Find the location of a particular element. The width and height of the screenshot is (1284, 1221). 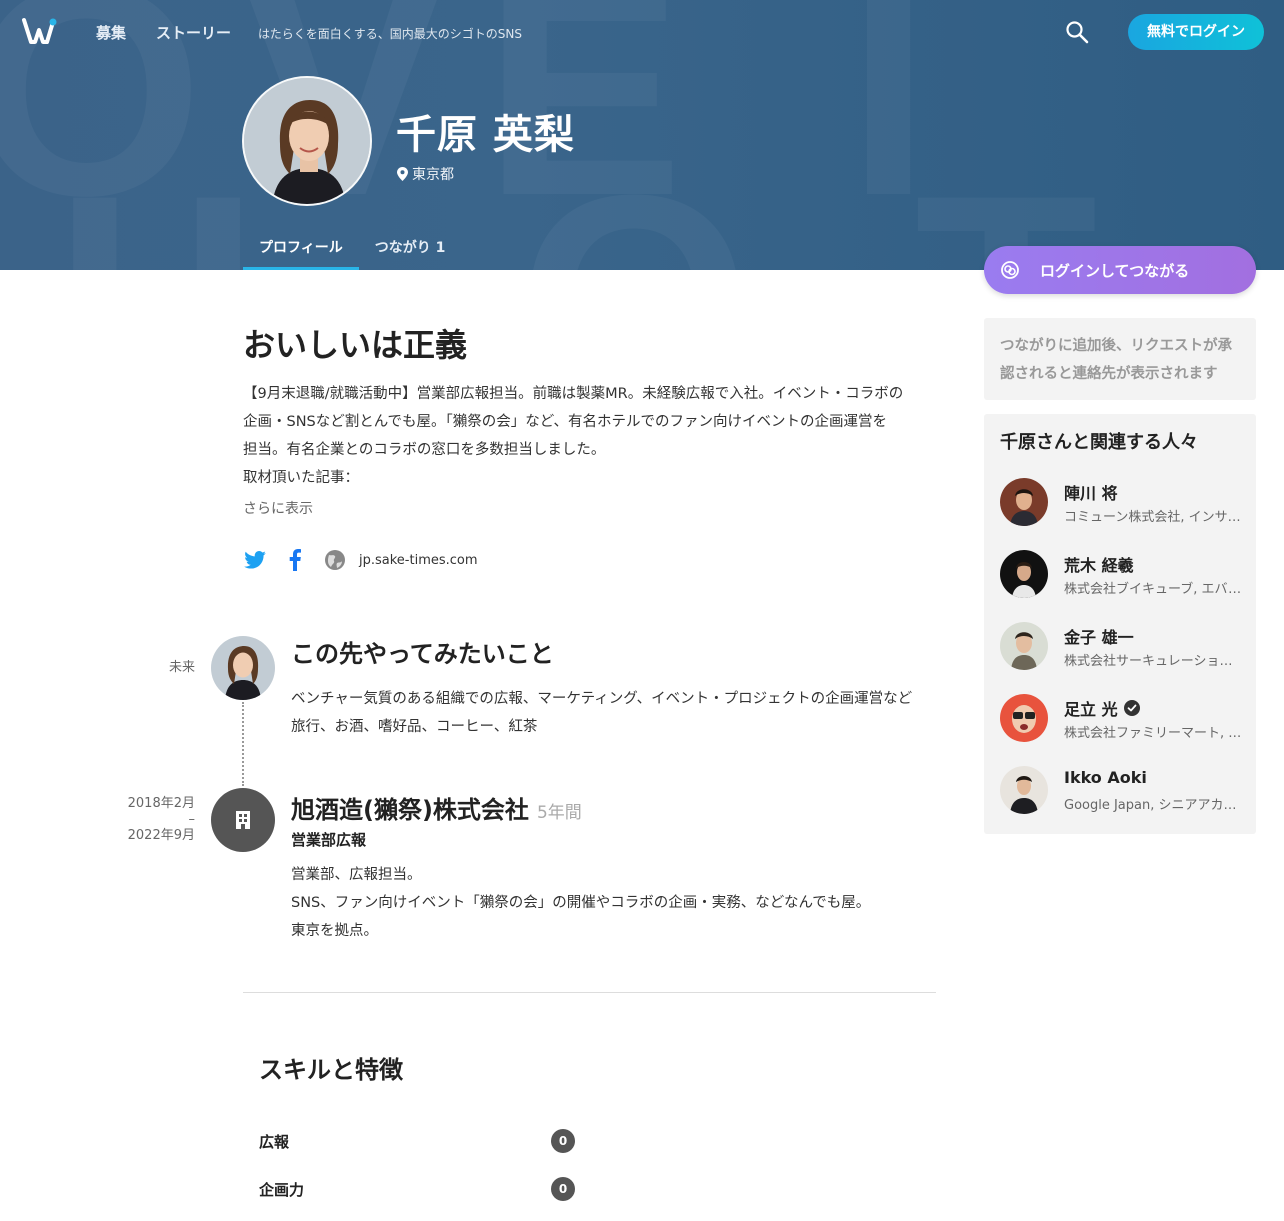

related-person: 荒木 経羲 株式会社ブイキューブ, エバンジェリスト is located at coordinates (1122, 575).